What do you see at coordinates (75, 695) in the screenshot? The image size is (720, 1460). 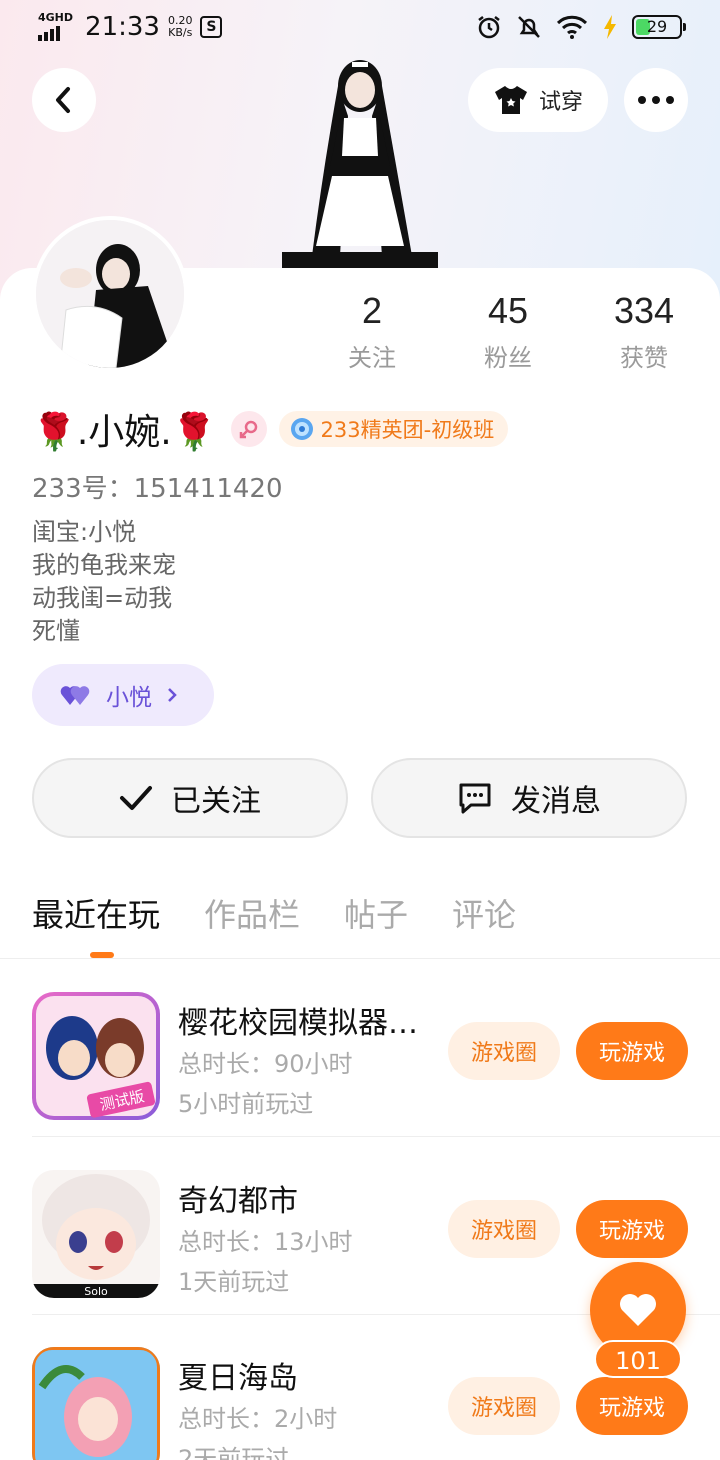 I see `double-heart-icon` at bounding box center [75, 695].